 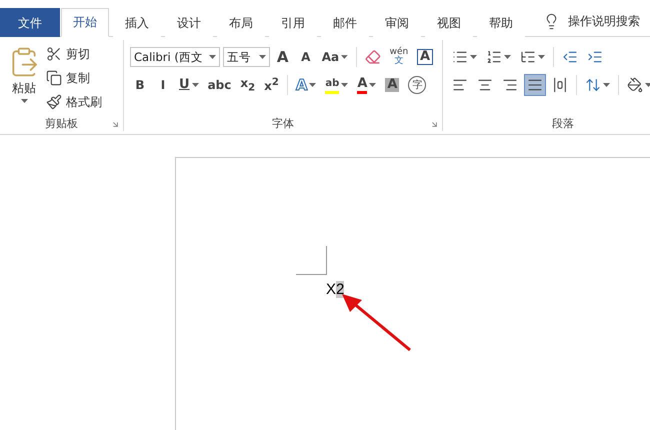 I want to click on character-border-button: A, so click(x=425, y=57).